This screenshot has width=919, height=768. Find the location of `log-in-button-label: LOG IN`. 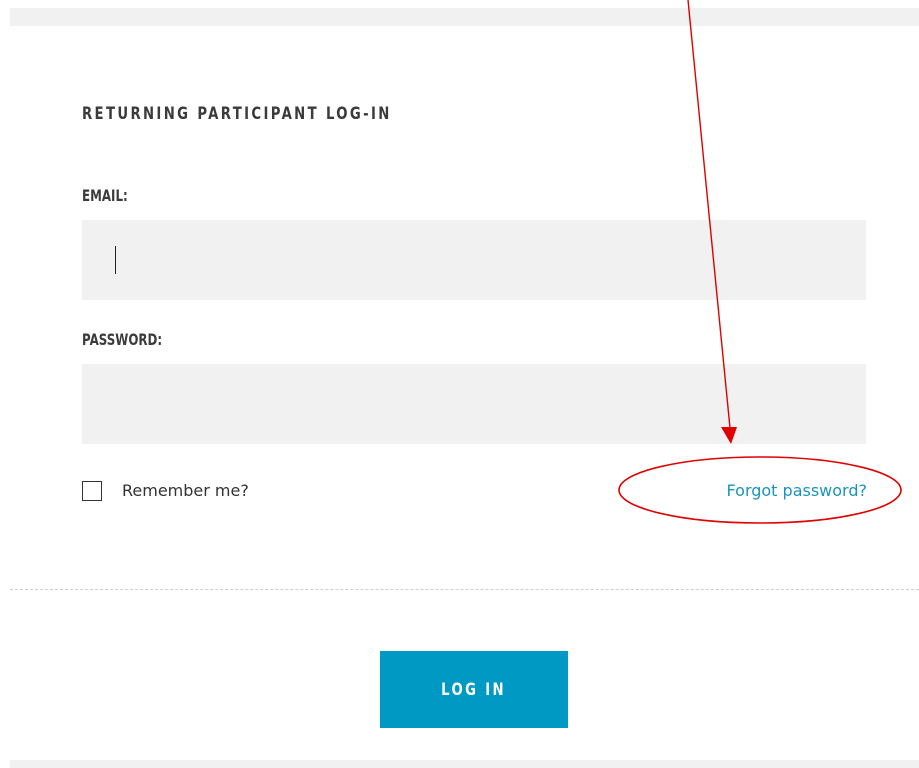

log-in-button-label: LOG IN is located at coordinates (474, 689).